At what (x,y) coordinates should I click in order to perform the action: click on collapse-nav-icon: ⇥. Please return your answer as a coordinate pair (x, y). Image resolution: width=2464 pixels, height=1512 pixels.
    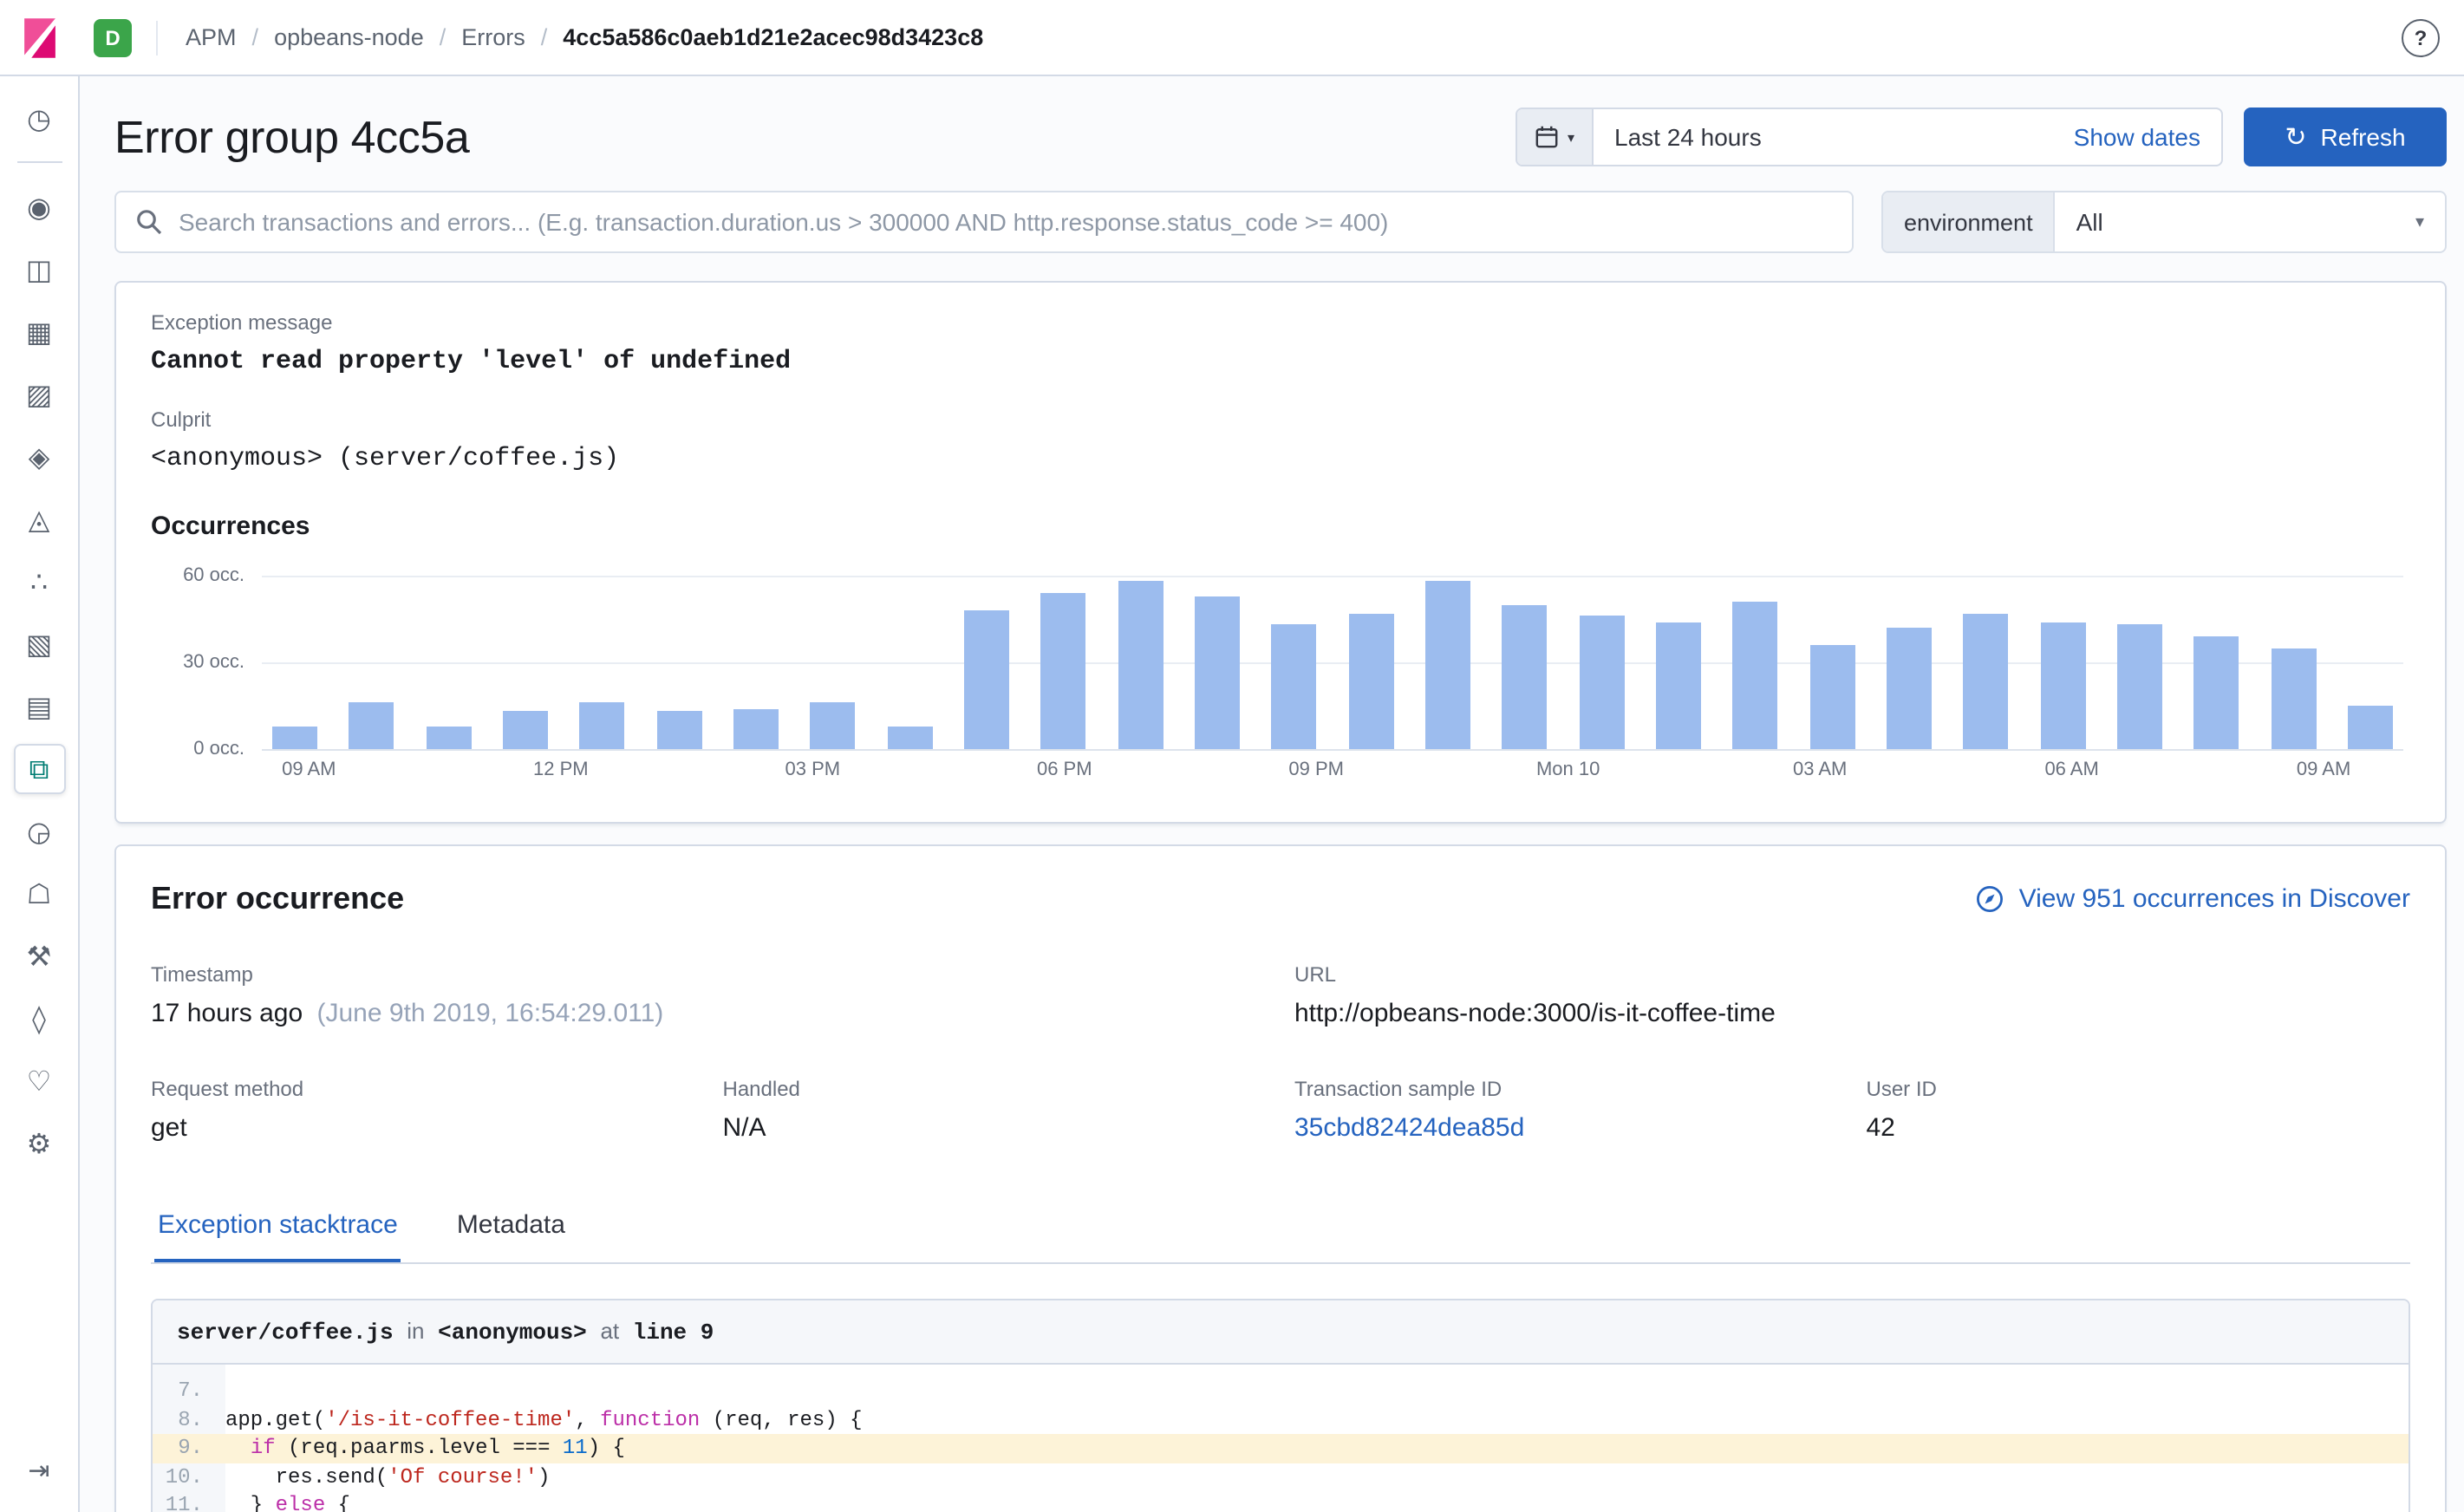
    Looking at the image, I should click on (39, 1469).